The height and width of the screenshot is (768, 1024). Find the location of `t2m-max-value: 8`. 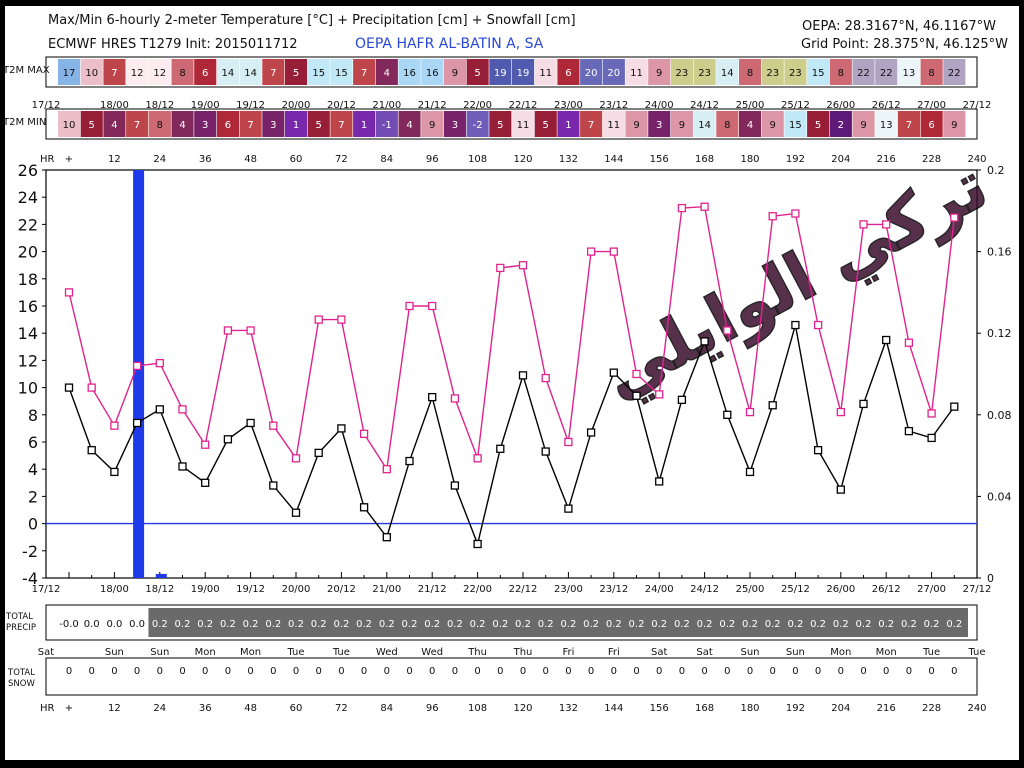

t2m-max-value: 8 is located at coordinates (182, 73).